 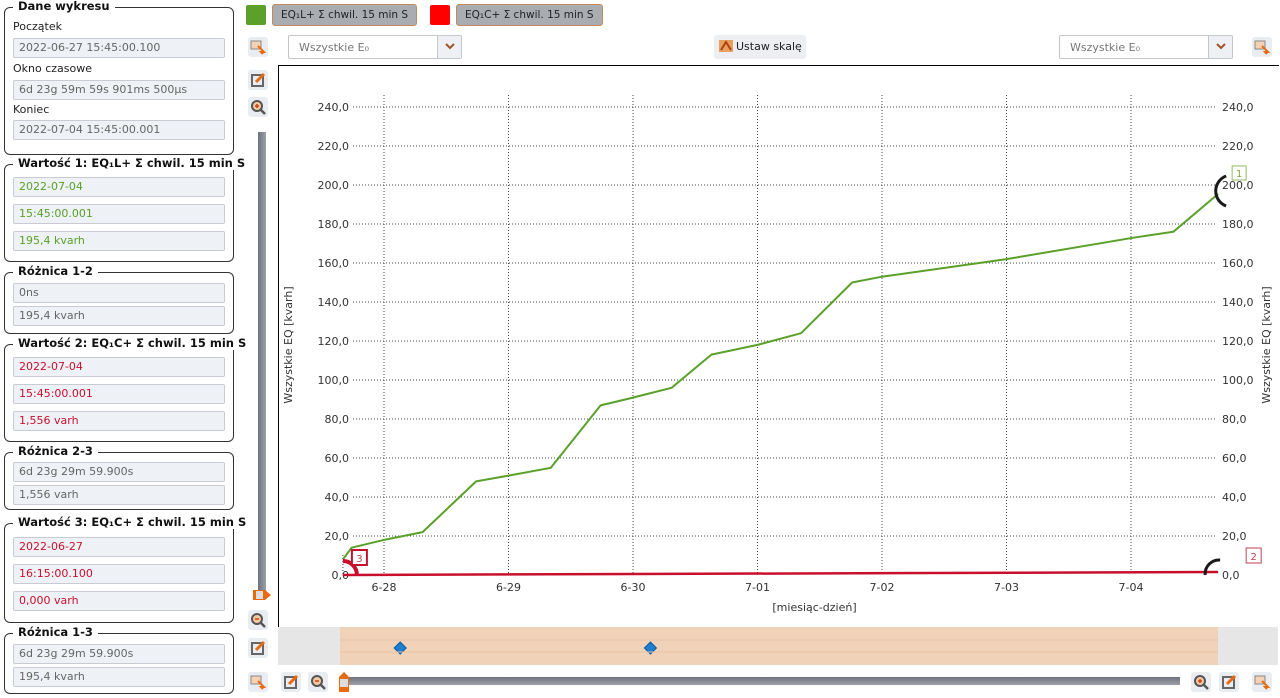 What do you see at coordinates (334, 47) in the screenshot?
I see `left-axis-dropdown-value: Wszystkie E₀` at bounding box center [334, 47].